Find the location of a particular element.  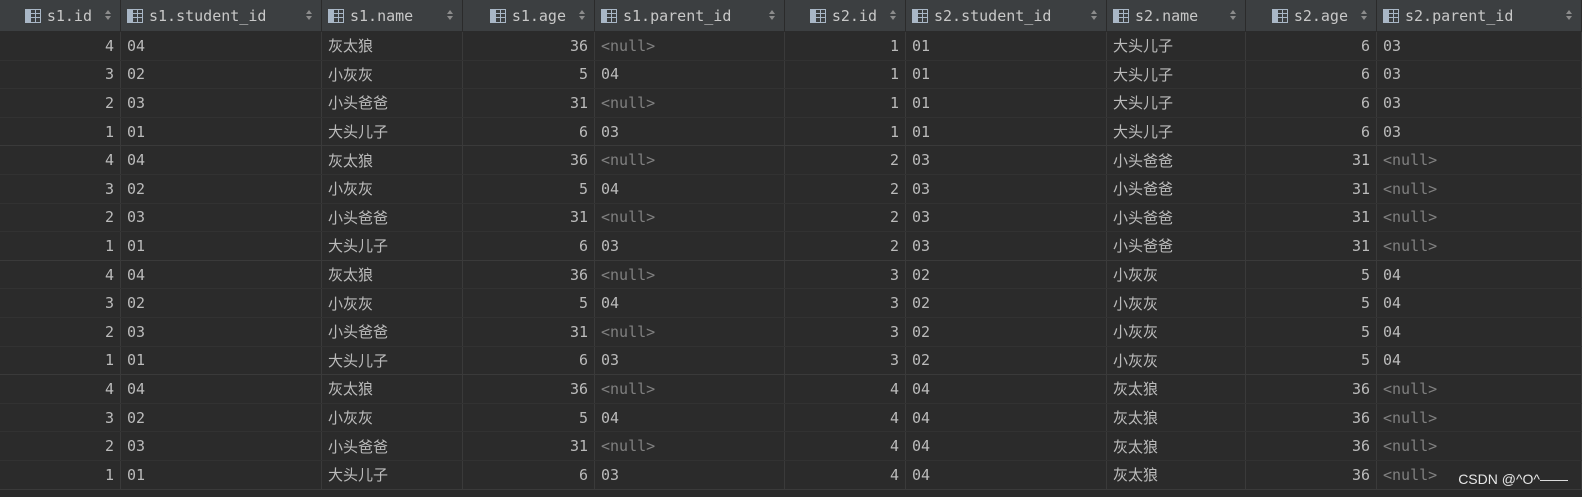

table-row: 4 04 灰太狼 36 <null> 3 02 小灰灰 5 04 is located at coordinates (791, 275).